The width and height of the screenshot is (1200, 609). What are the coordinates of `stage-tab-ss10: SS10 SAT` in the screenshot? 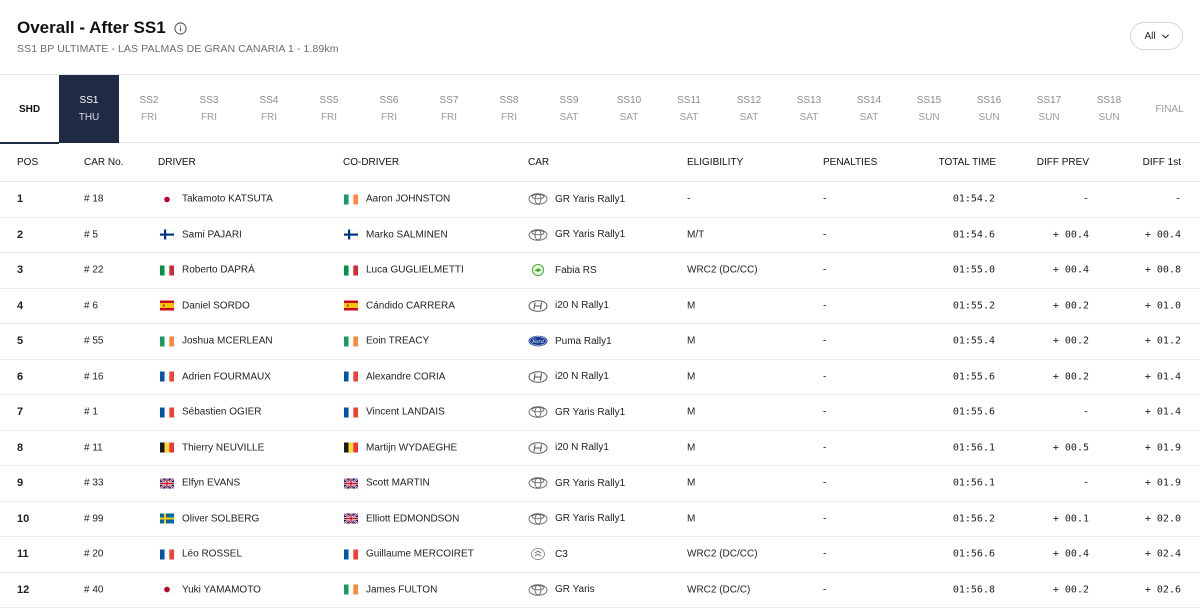 It's located at (629, 109).